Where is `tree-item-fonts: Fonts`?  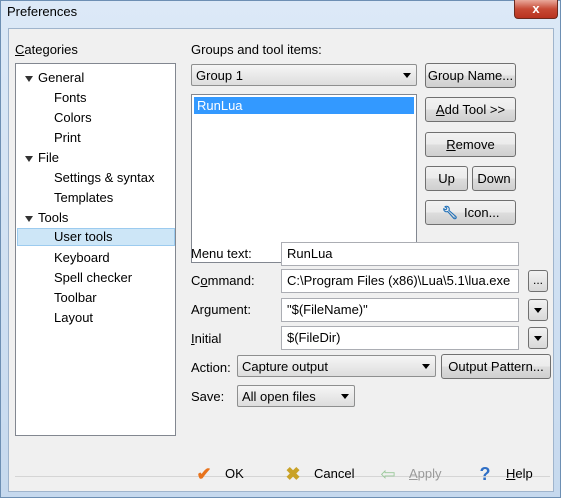
tree-item-fonts: Fonts is located at coordinates (70, 98).